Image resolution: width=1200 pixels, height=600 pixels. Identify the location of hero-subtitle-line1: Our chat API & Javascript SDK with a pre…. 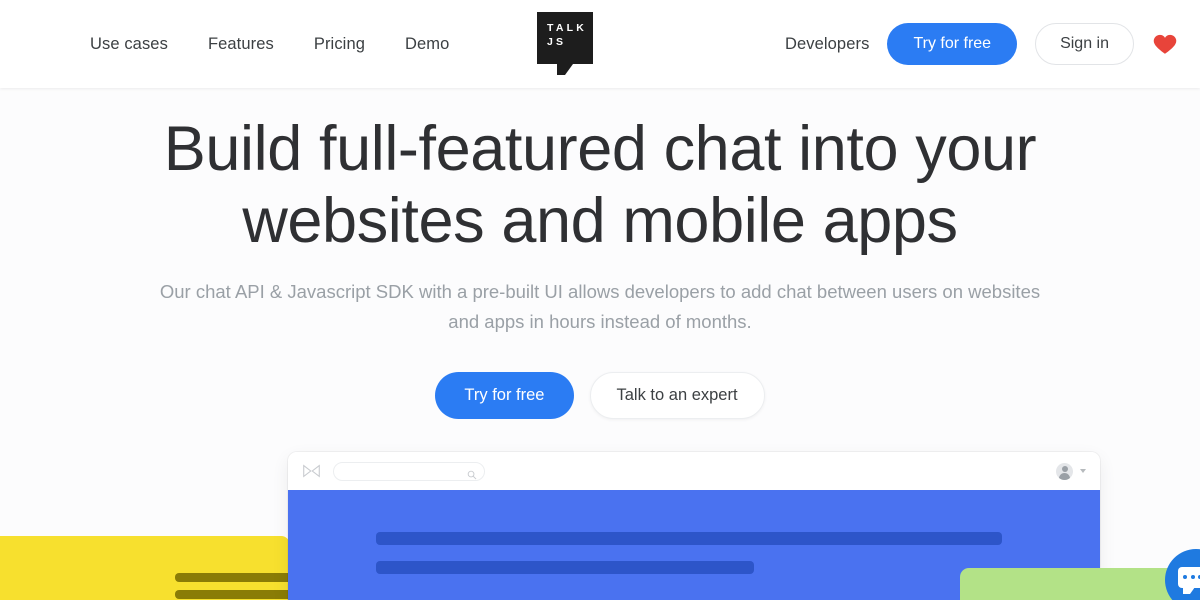
(523, 291).